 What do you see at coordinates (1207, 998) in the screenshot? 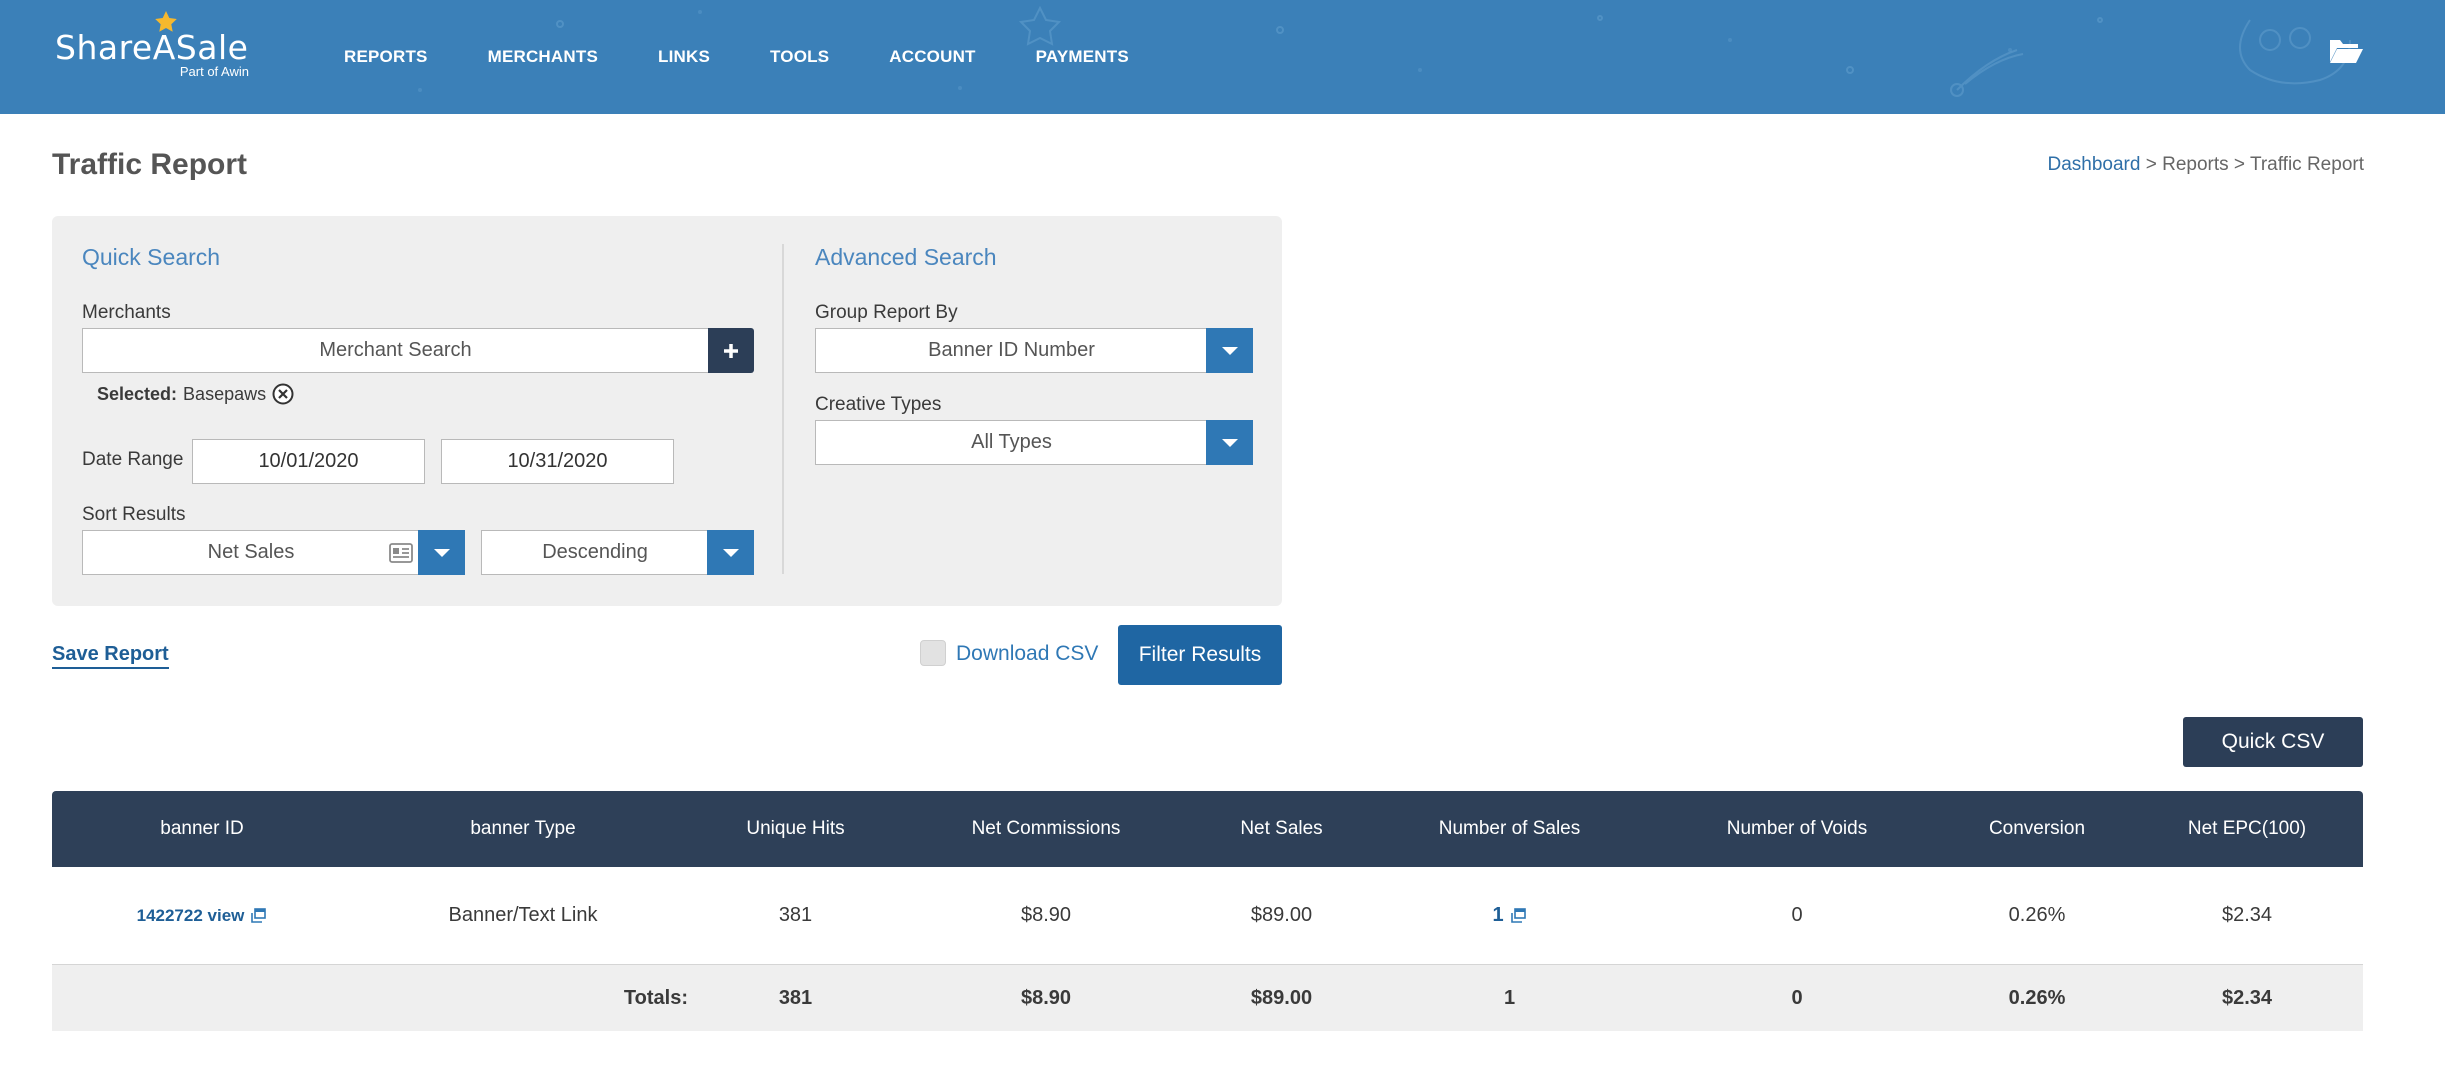
I see `table-totals-row: Totals: 381 $8.90 $89.00 1 0 0.26% $2.34` at bounding box center [1207, 998].